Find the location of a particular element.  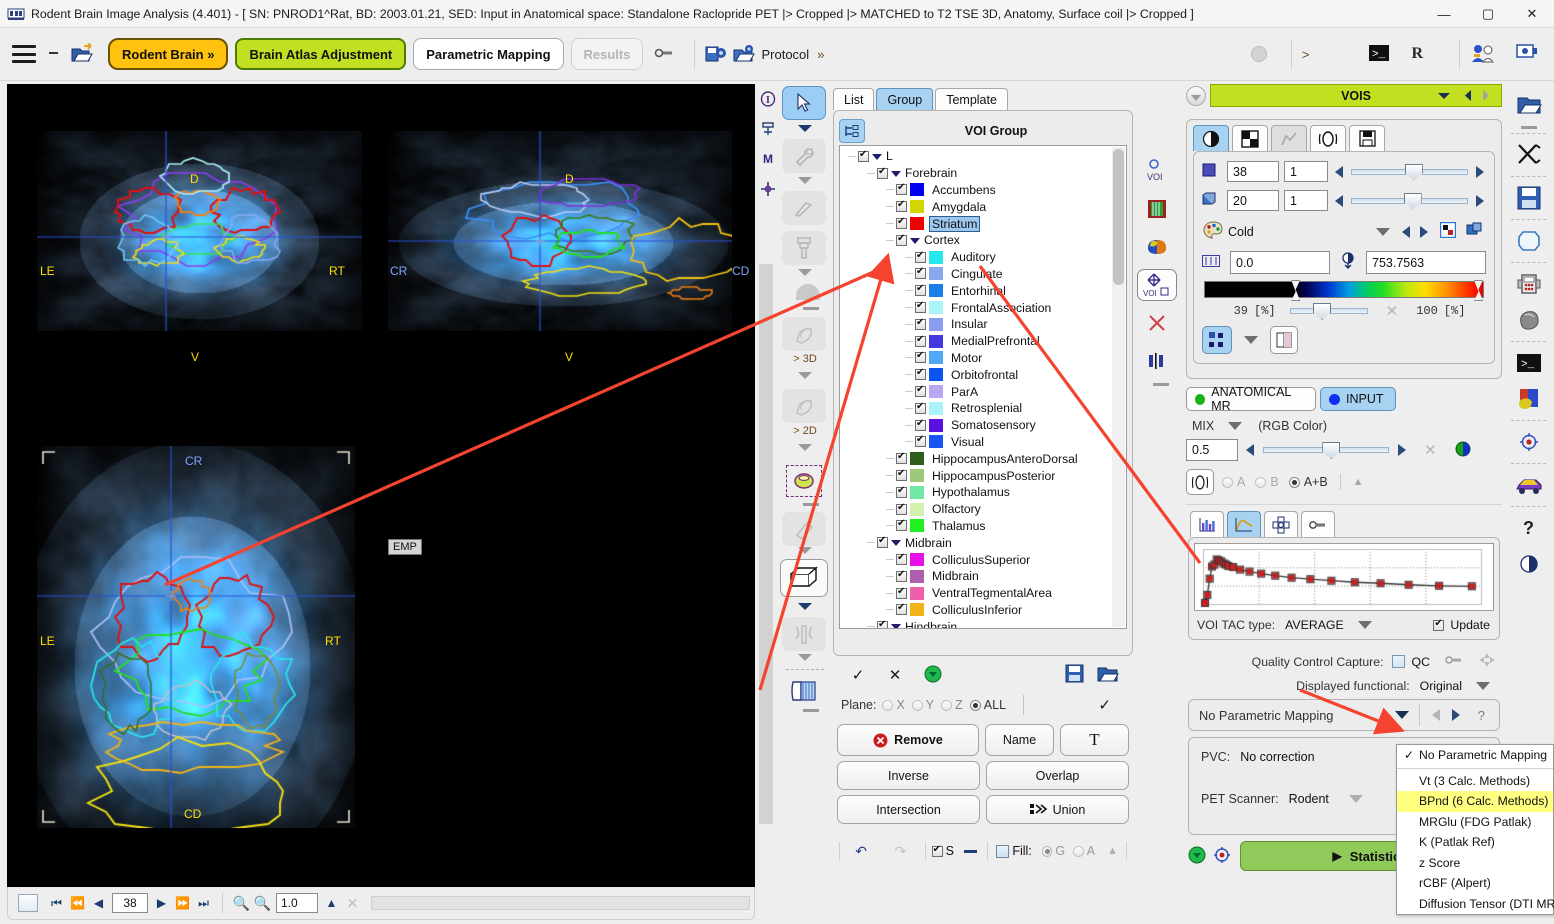

voi-texture-icon is located at coordinates (1157, 209).